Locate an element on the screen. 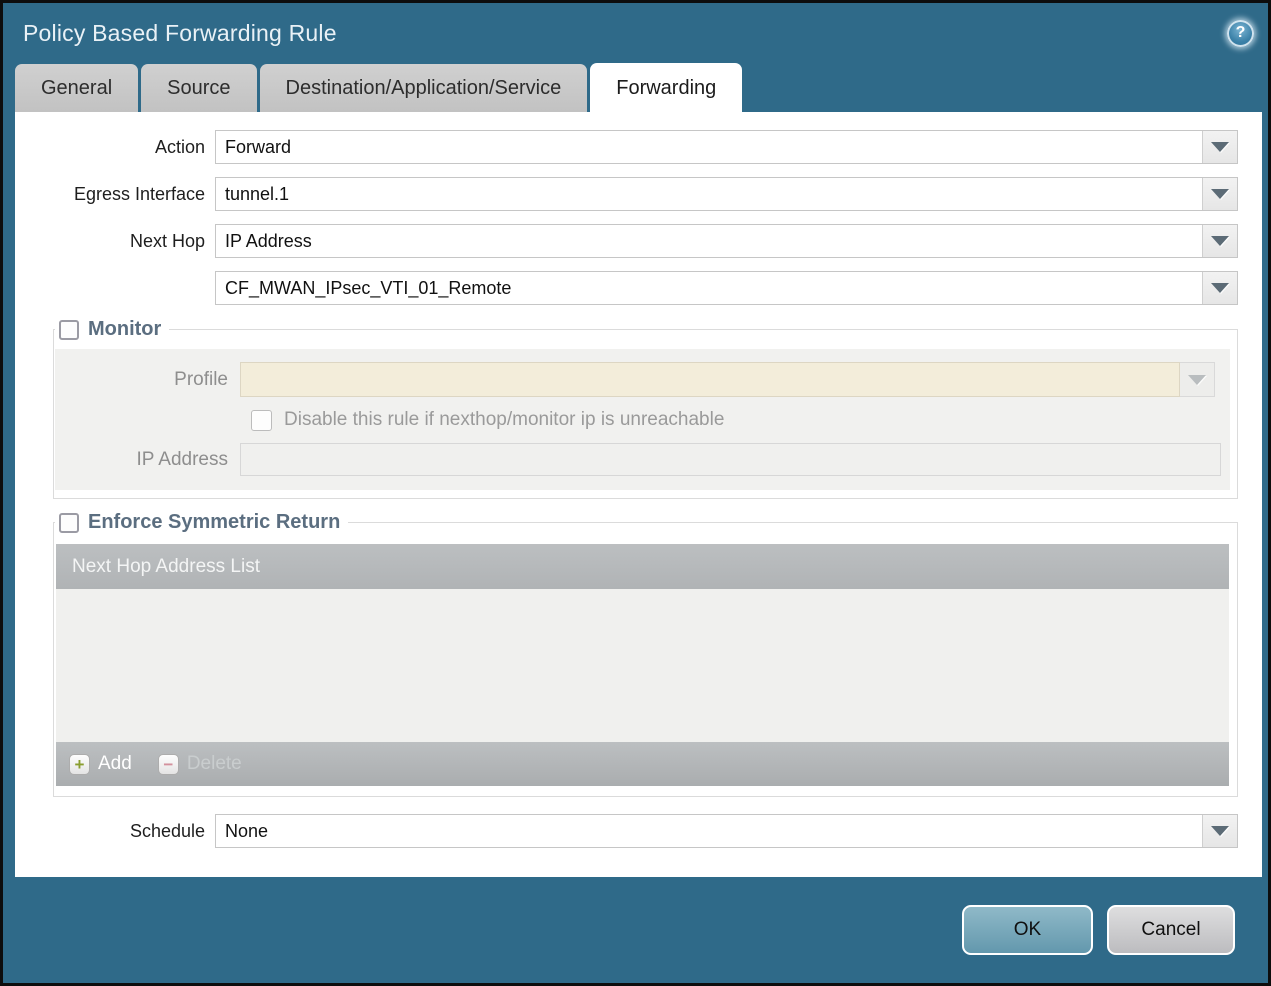 The image size is (1271, 986). next-hop-address-value: CF_MWAN_IPsec_VTI_01_Remote is located at coordinates (368, 288).